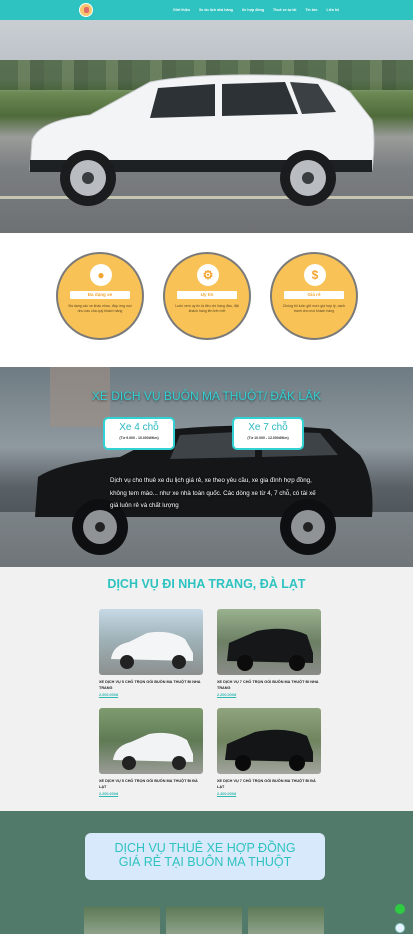  I want to click on nav-item-xe-du-lich: Xe du lịch nhà hàng, so click(216, 10).